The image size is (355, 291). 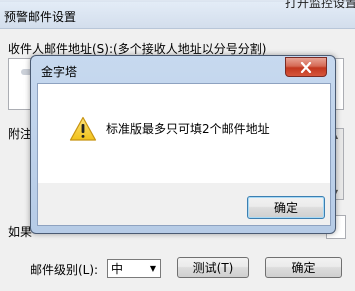 I want to click on dialog-message: 标准版最多只可填2个邮件地址, so click(x=188, y=129).